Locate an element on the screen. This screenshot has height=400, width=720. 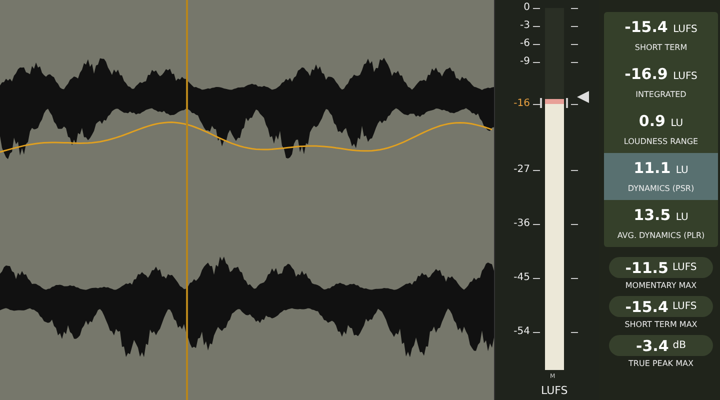
scale-label: -3 is located at coordinates (525, 26).